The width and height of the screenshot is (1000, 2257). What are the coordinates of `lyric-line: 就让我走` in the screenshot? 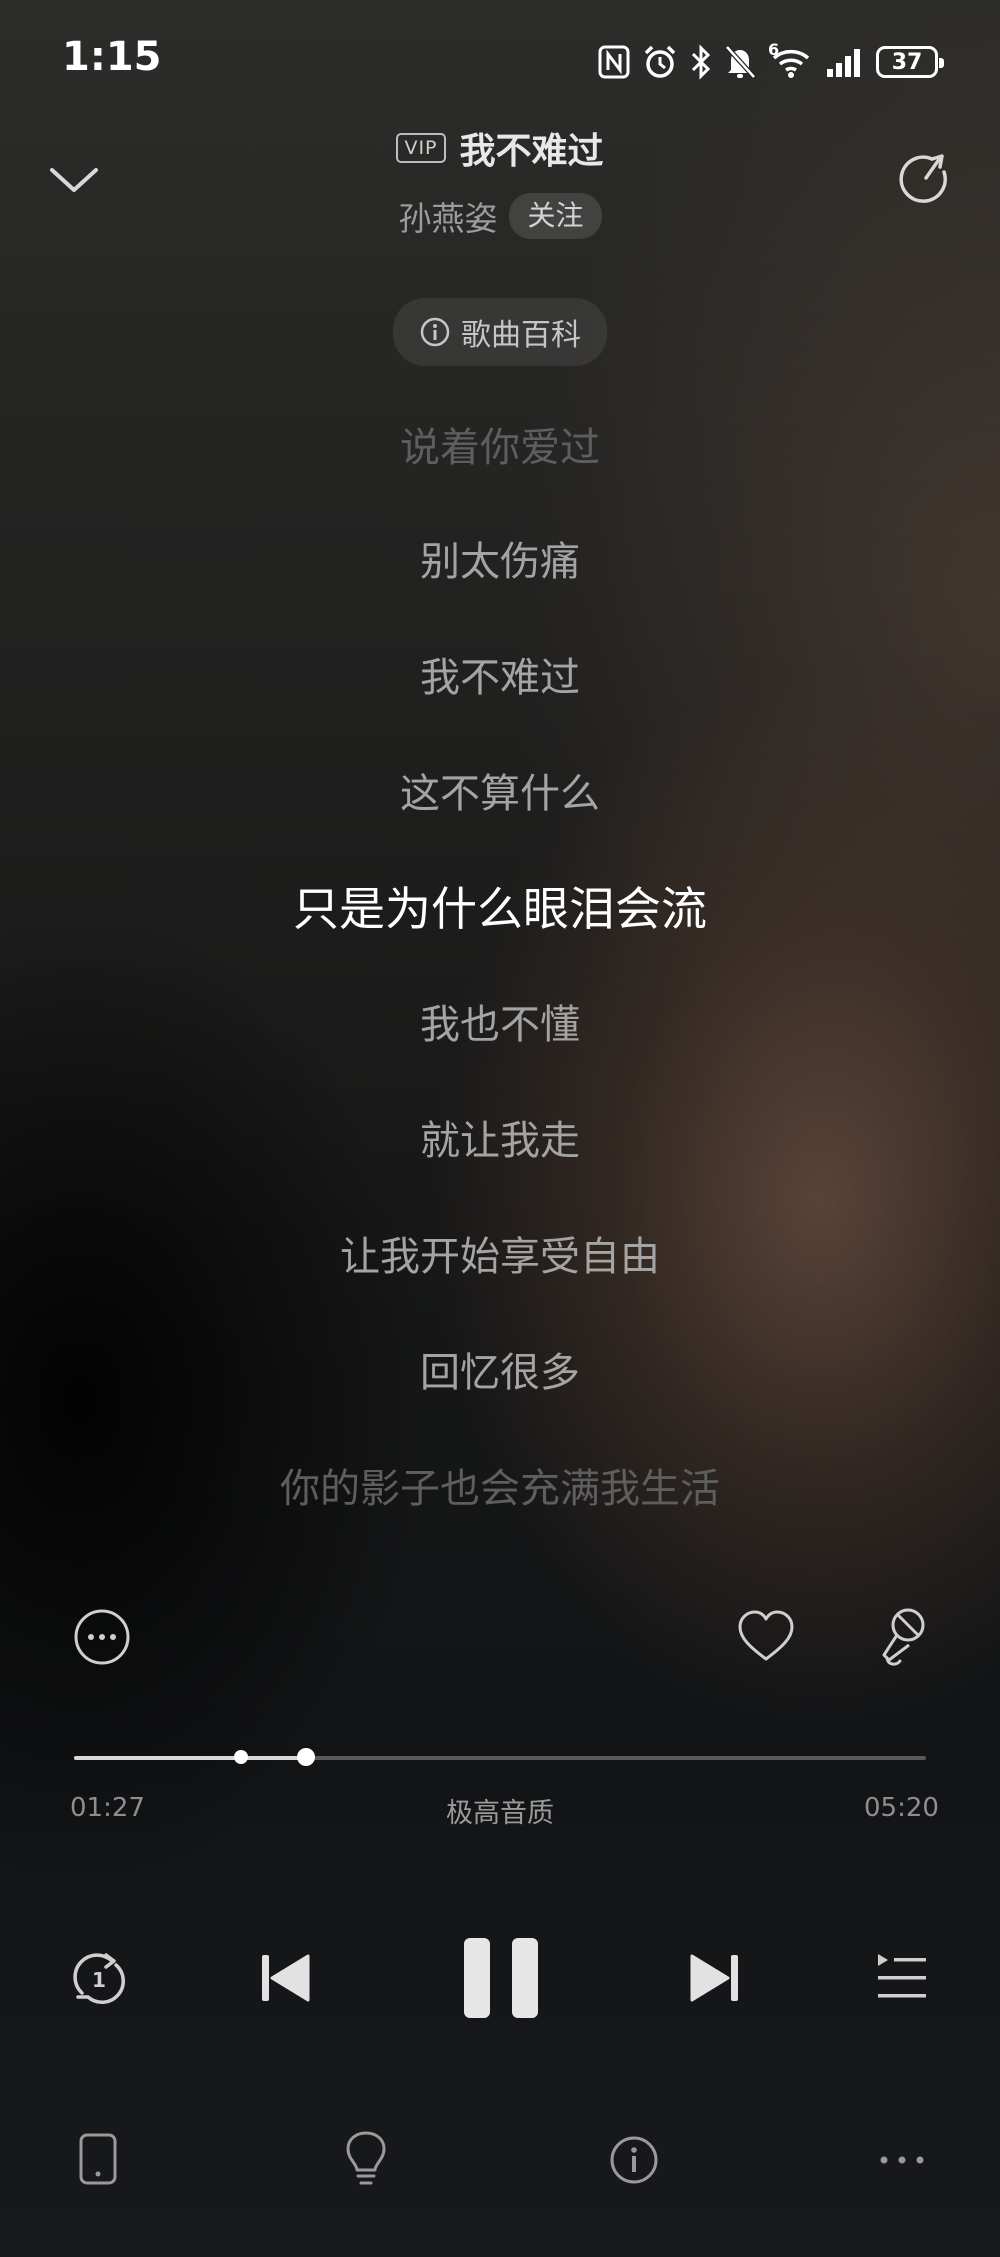 It's located at (500, 1141).